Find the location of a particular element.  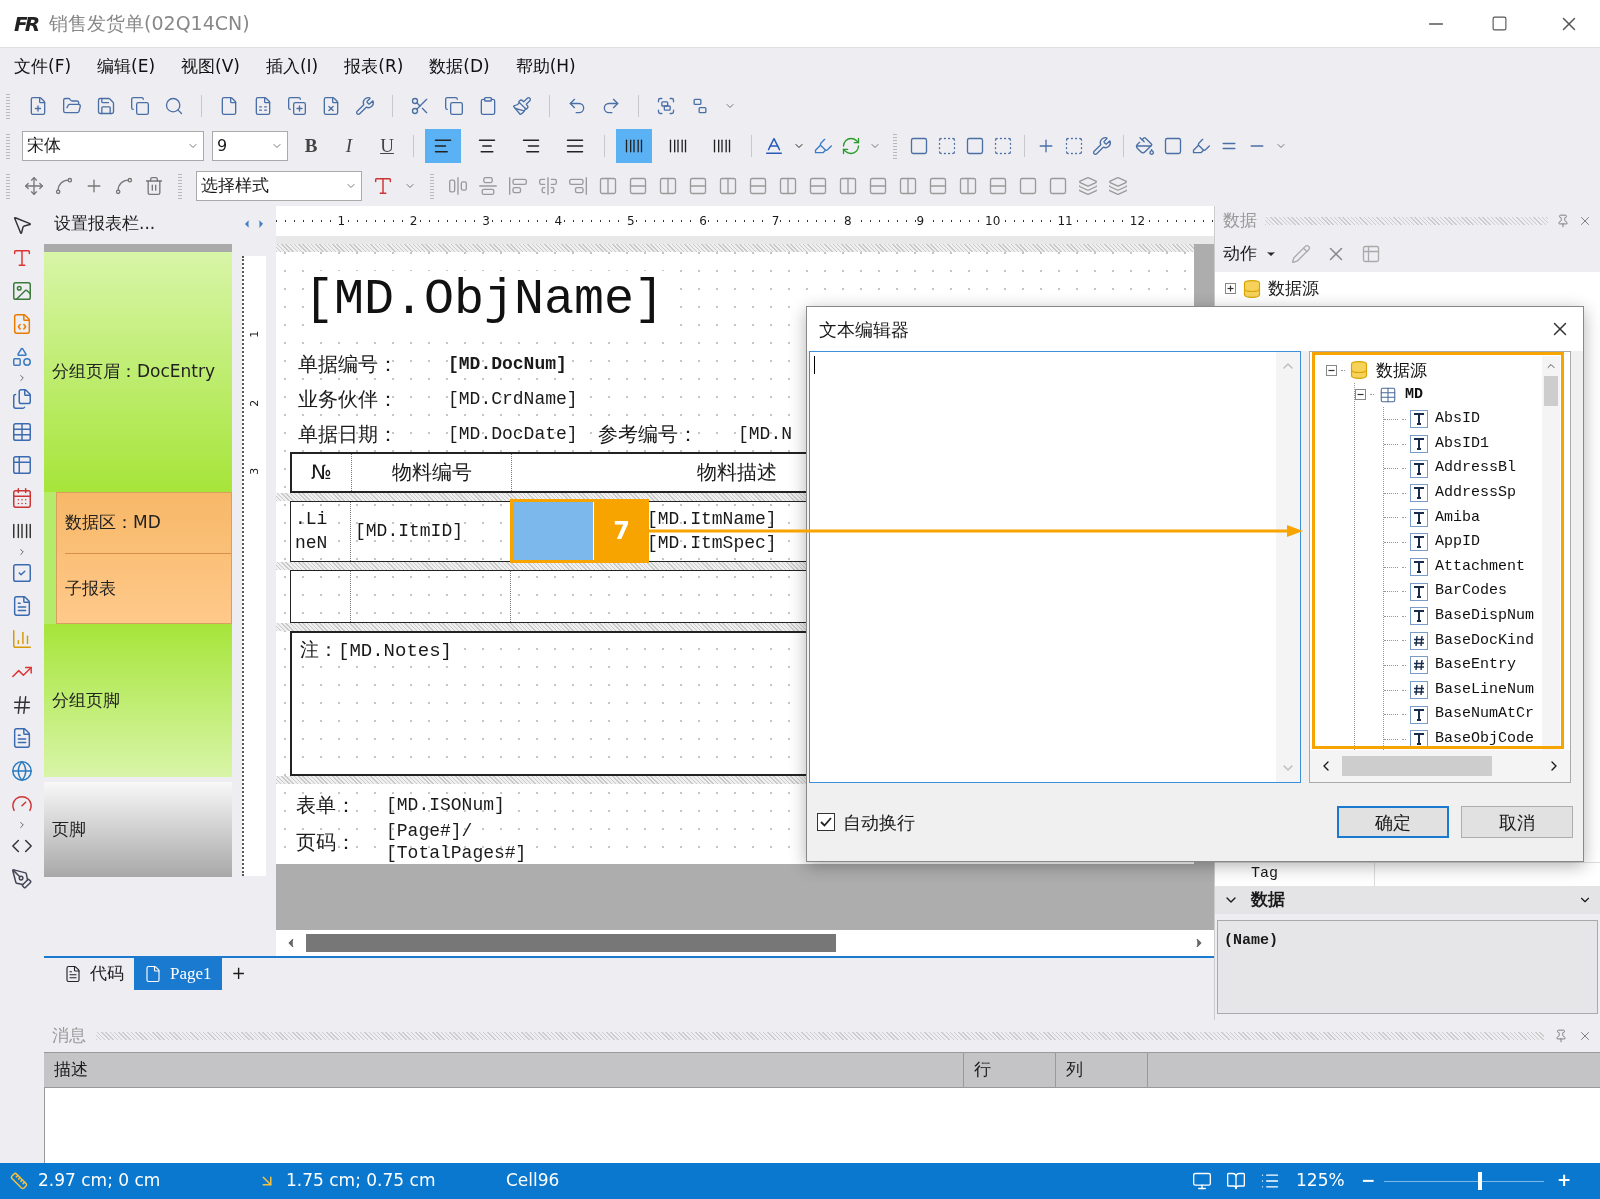

page-view-icon is located at coordinates (1202, 1181).